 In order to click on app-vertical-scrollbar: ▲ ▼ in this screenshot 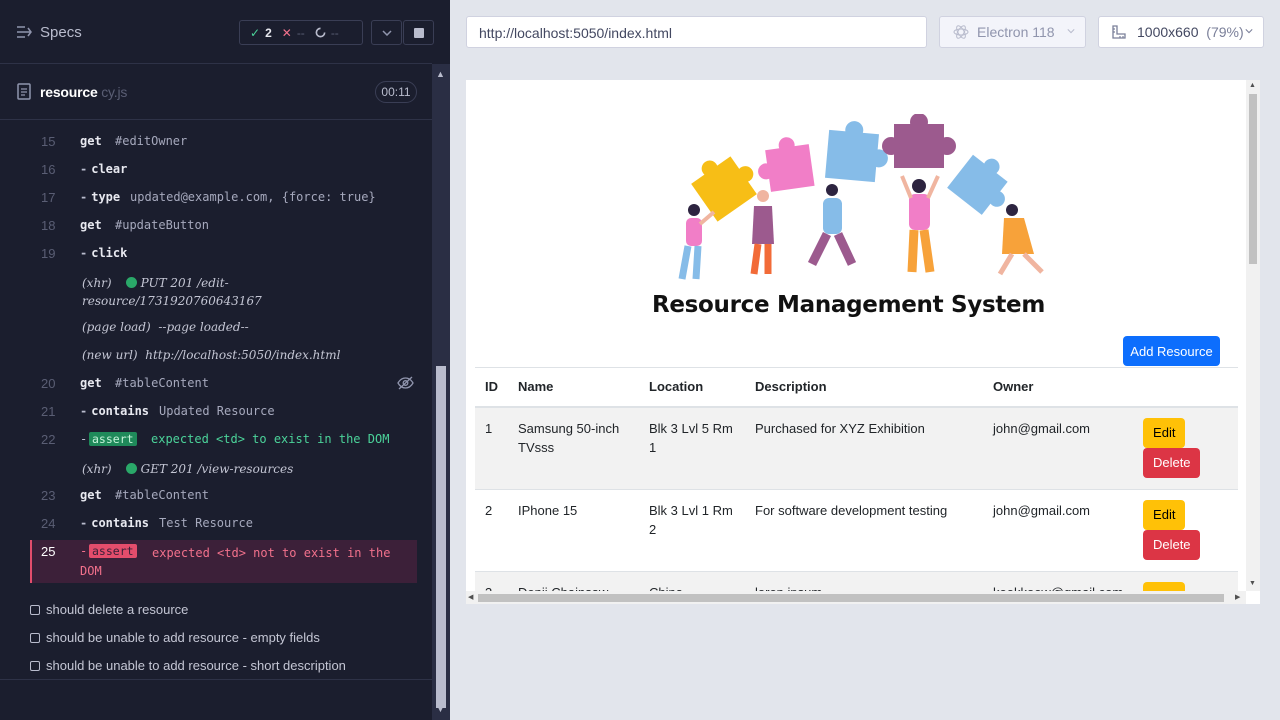, I will do `click(1253, 335)`.